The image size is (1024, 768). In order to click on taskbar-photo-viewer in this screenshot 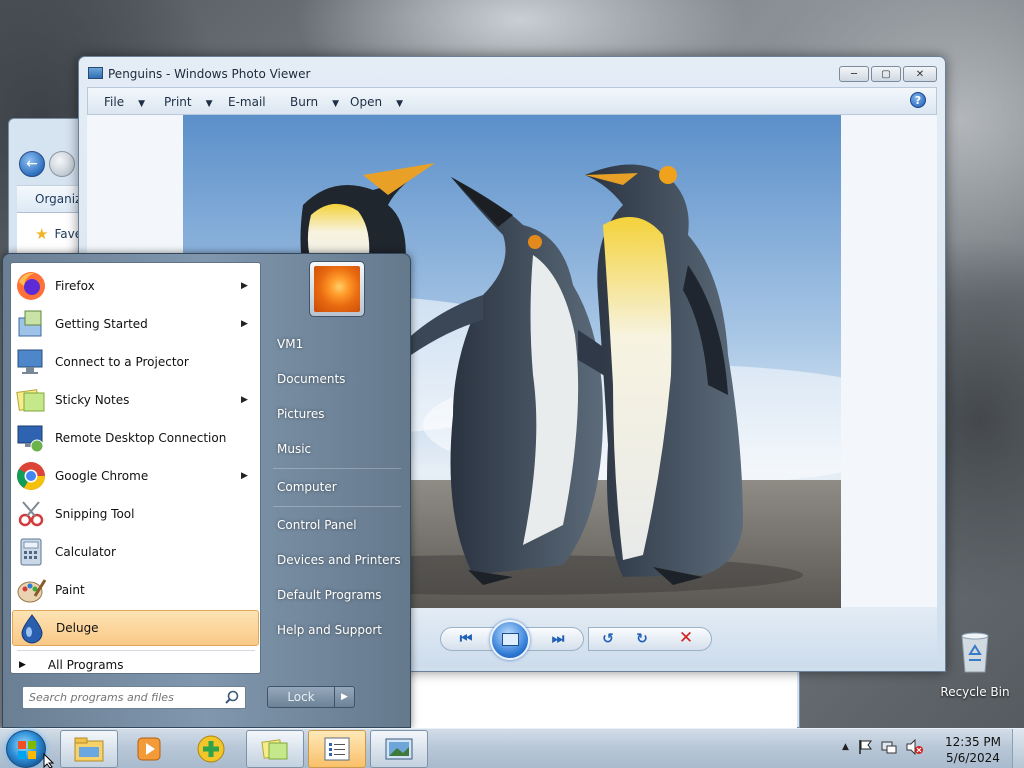, I will do `click(399, 749)`.